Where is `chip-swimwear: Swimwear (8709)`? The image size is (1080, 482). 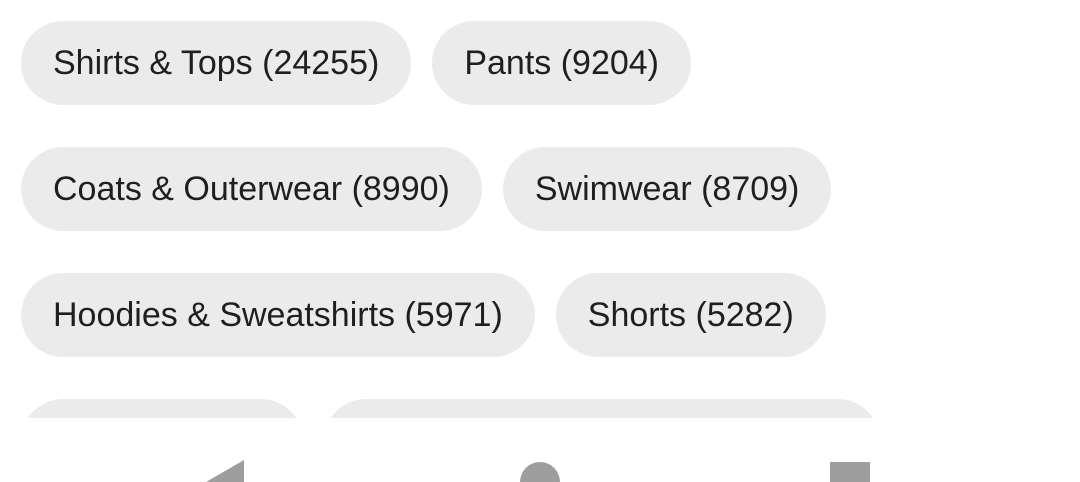
chip-swimwear: Swimwear (8709) is located at coordinates (667, 189).